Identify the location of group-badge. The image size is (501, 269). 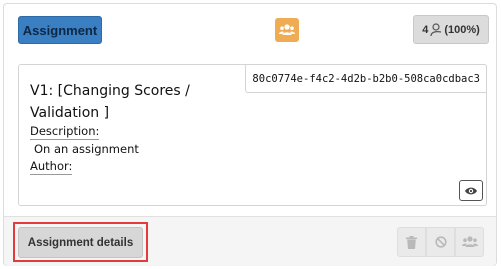
(287, 30).